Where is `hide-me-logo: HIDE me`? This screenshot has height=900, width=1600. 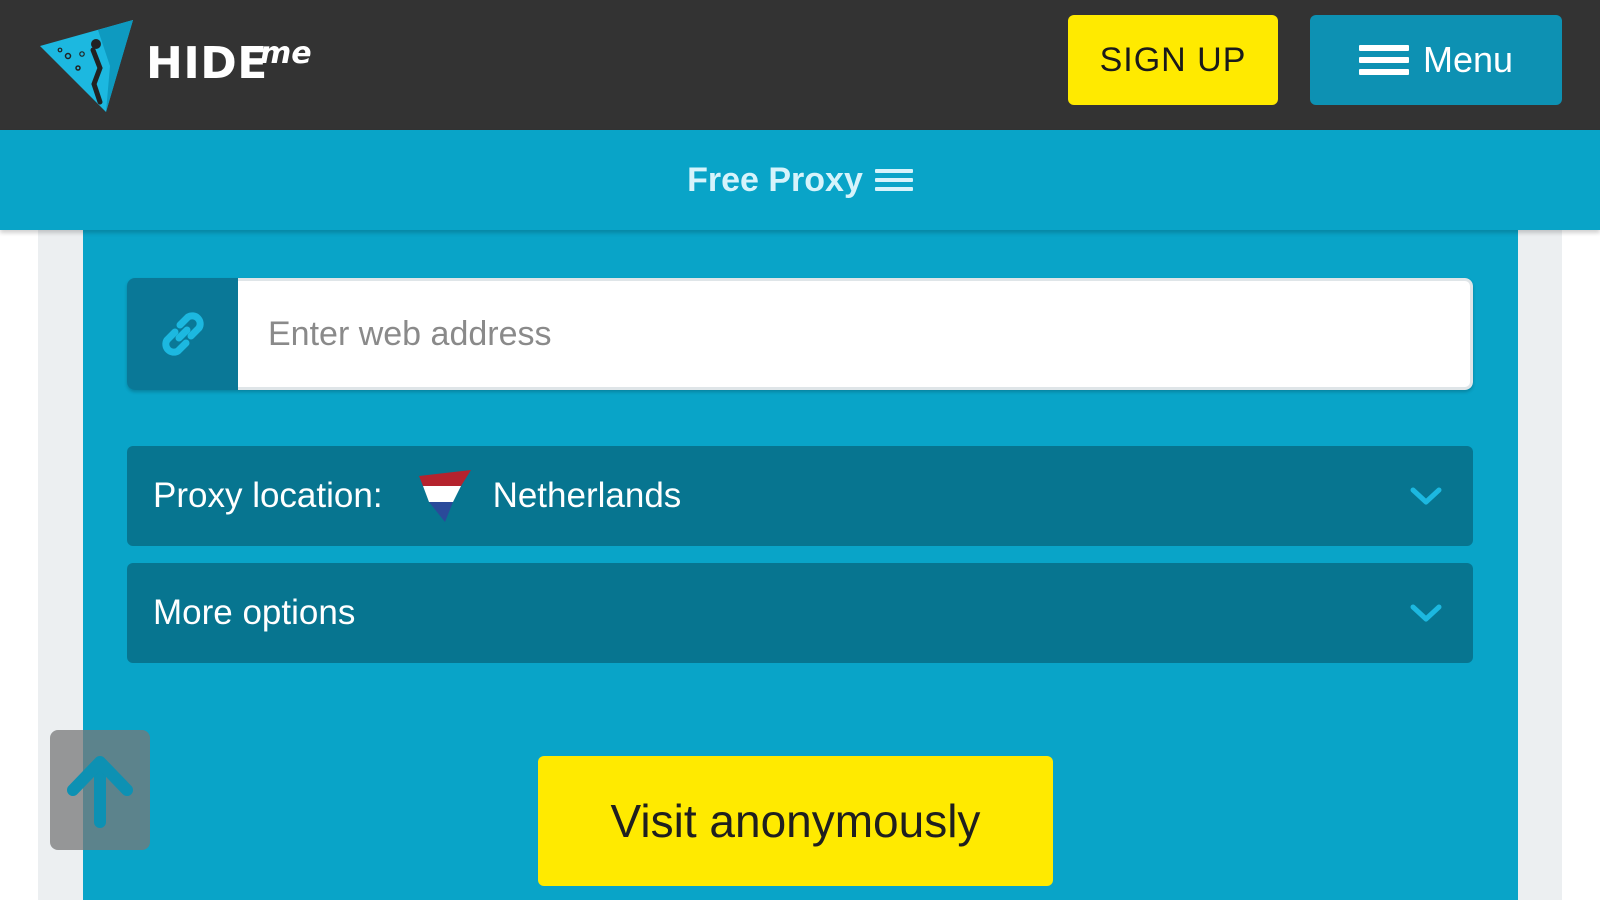 hide-me-logo: HIDE me is located at coordinates (188, 66).